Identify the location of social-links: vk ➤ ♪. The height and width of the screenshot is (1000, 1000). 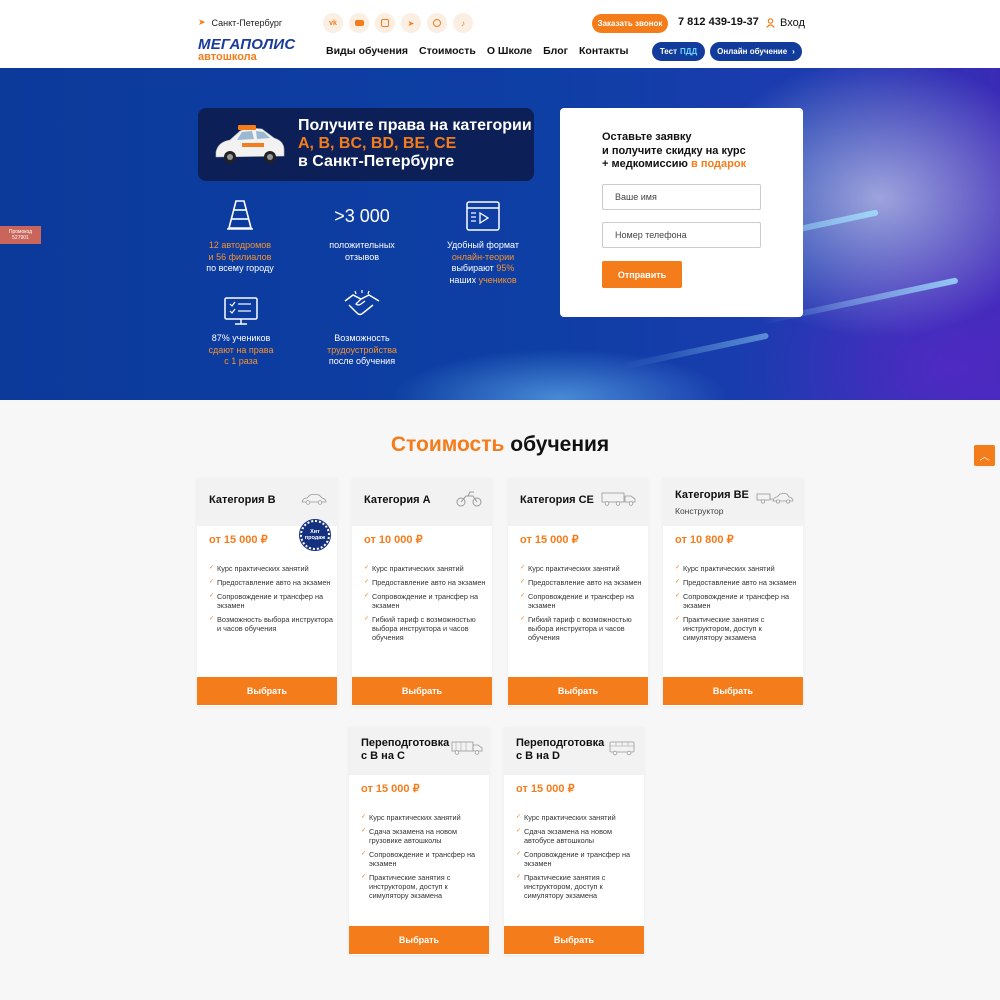
(398, 23).